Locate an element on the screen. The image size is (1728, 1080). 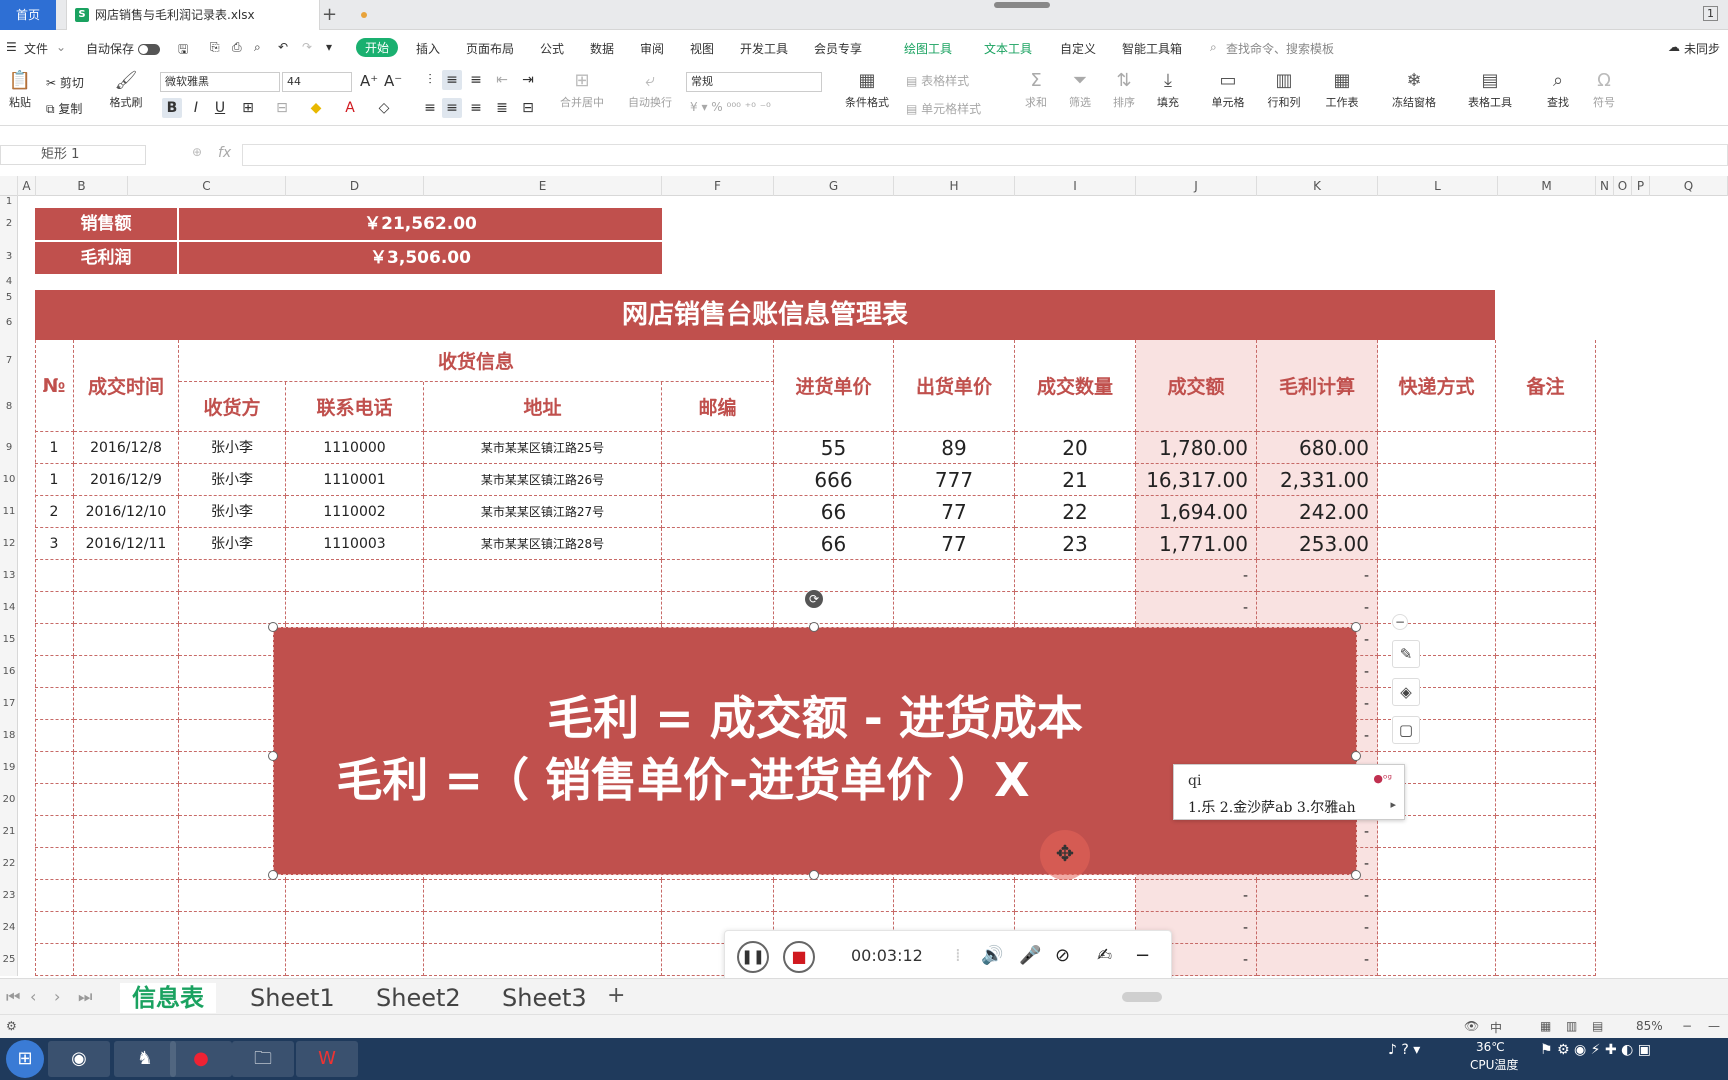
window-count-badge: 1 is located at coordinates (1710, 13).